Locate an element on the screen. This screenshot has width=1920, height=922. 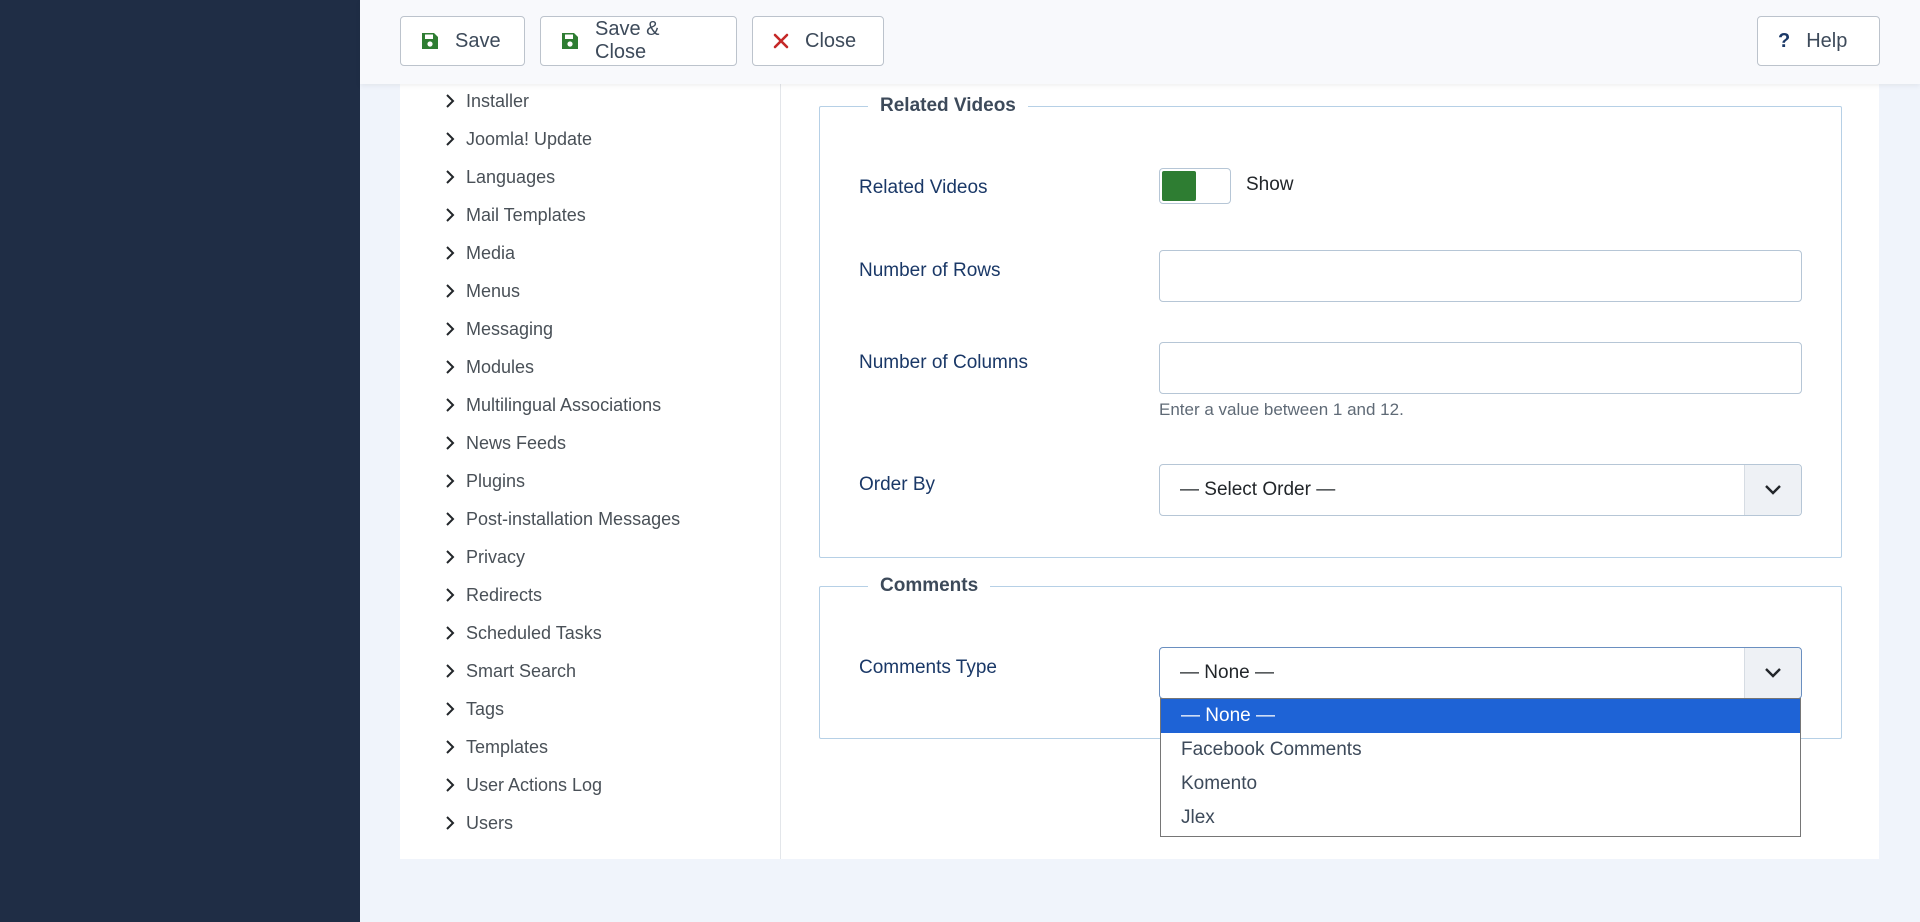
comments-type-label: Comments Type is located at coordinates (928, 667).